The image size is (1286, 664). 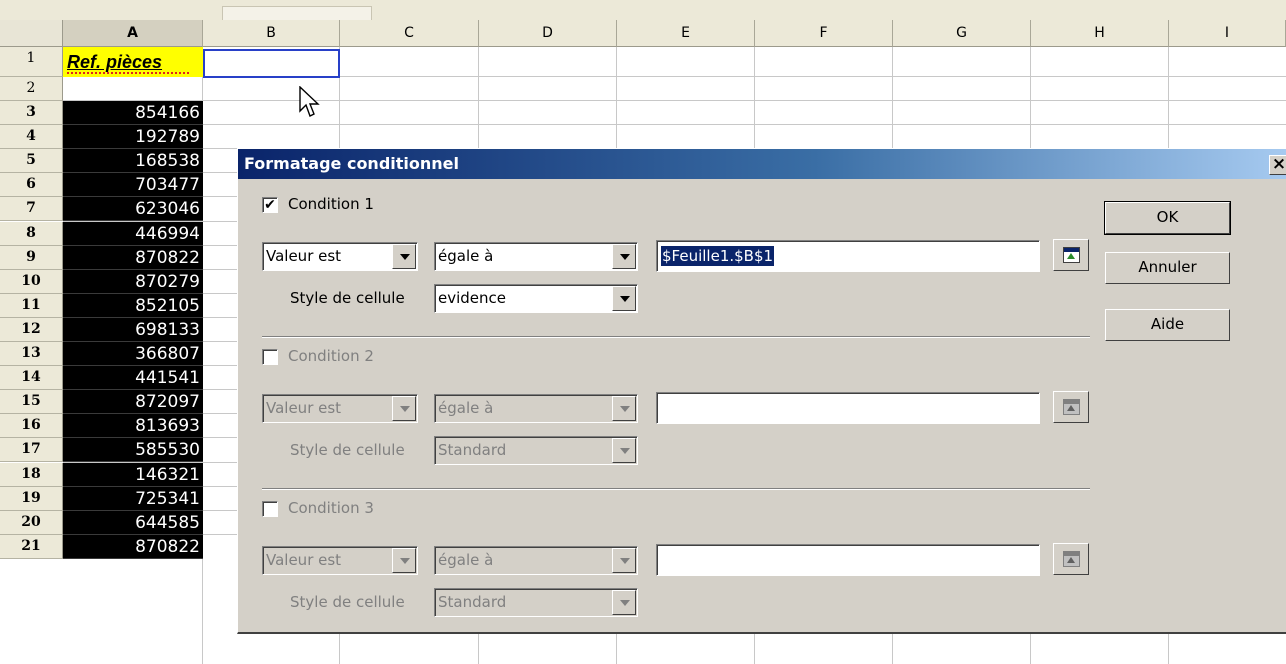 What do you see at coordinates (331, 356) in the screenshot?
I see `condition-2-label: Condition 2` at bounding box center [331, 356].